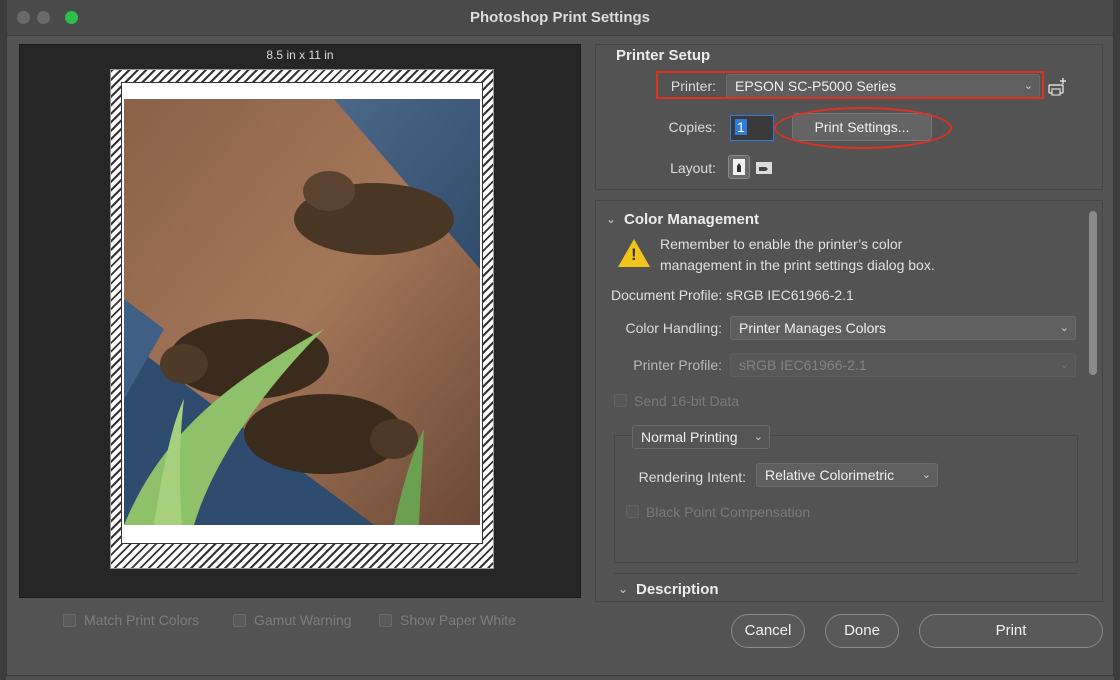 This screenshot has height=680, width=1120. Describe the element at coordinates (862, 631) in the screenshot. I see `done-button: Done` at that location.